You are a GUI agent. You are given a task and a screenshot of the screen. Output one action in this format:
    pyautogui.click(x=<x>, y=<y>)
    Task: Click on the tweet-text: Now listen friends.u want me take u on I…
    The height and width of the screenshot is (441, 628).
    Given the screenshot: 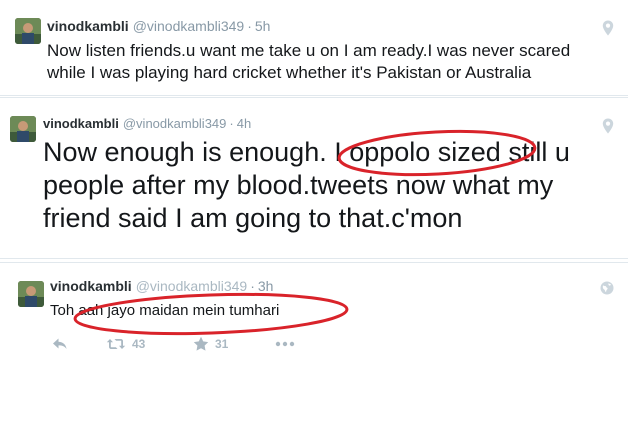 What is the action you would take?
    pyautogui.click(x=309, y=61)
    